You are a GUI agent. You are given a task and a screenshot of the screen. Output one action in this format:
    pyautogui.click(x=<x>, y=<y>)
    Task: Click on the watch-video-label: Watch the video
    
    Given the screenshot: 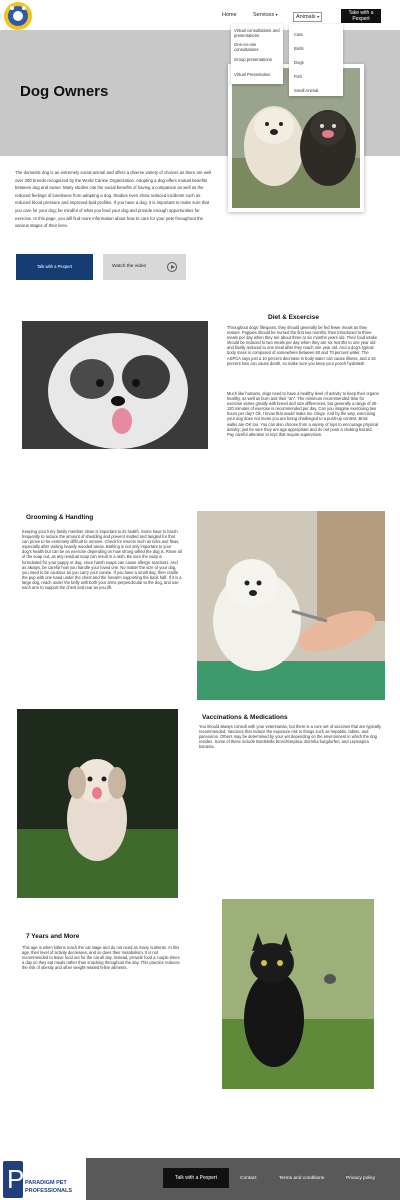 What is the action you would take?
    pyautogui.click(x=129, y=266)
    